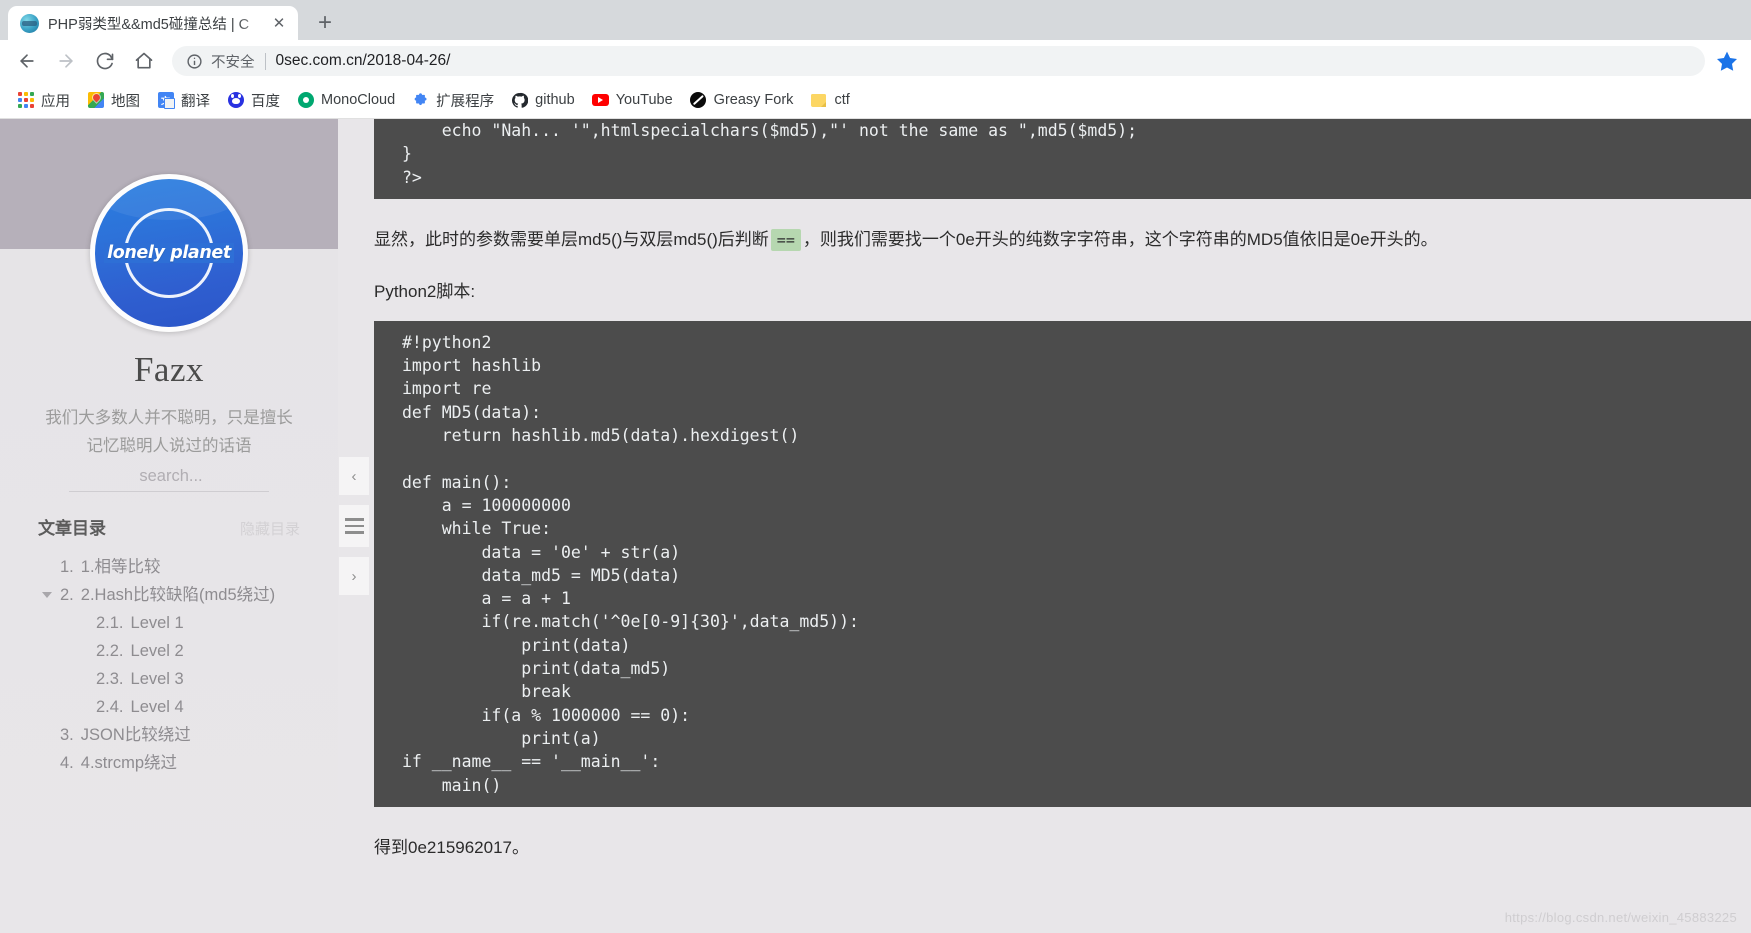 The height and width of the screenshot is (933, 1751). Describe the element at coordinates (67, 595) in the screenshot. I see `toc-number: 2.` at that location.